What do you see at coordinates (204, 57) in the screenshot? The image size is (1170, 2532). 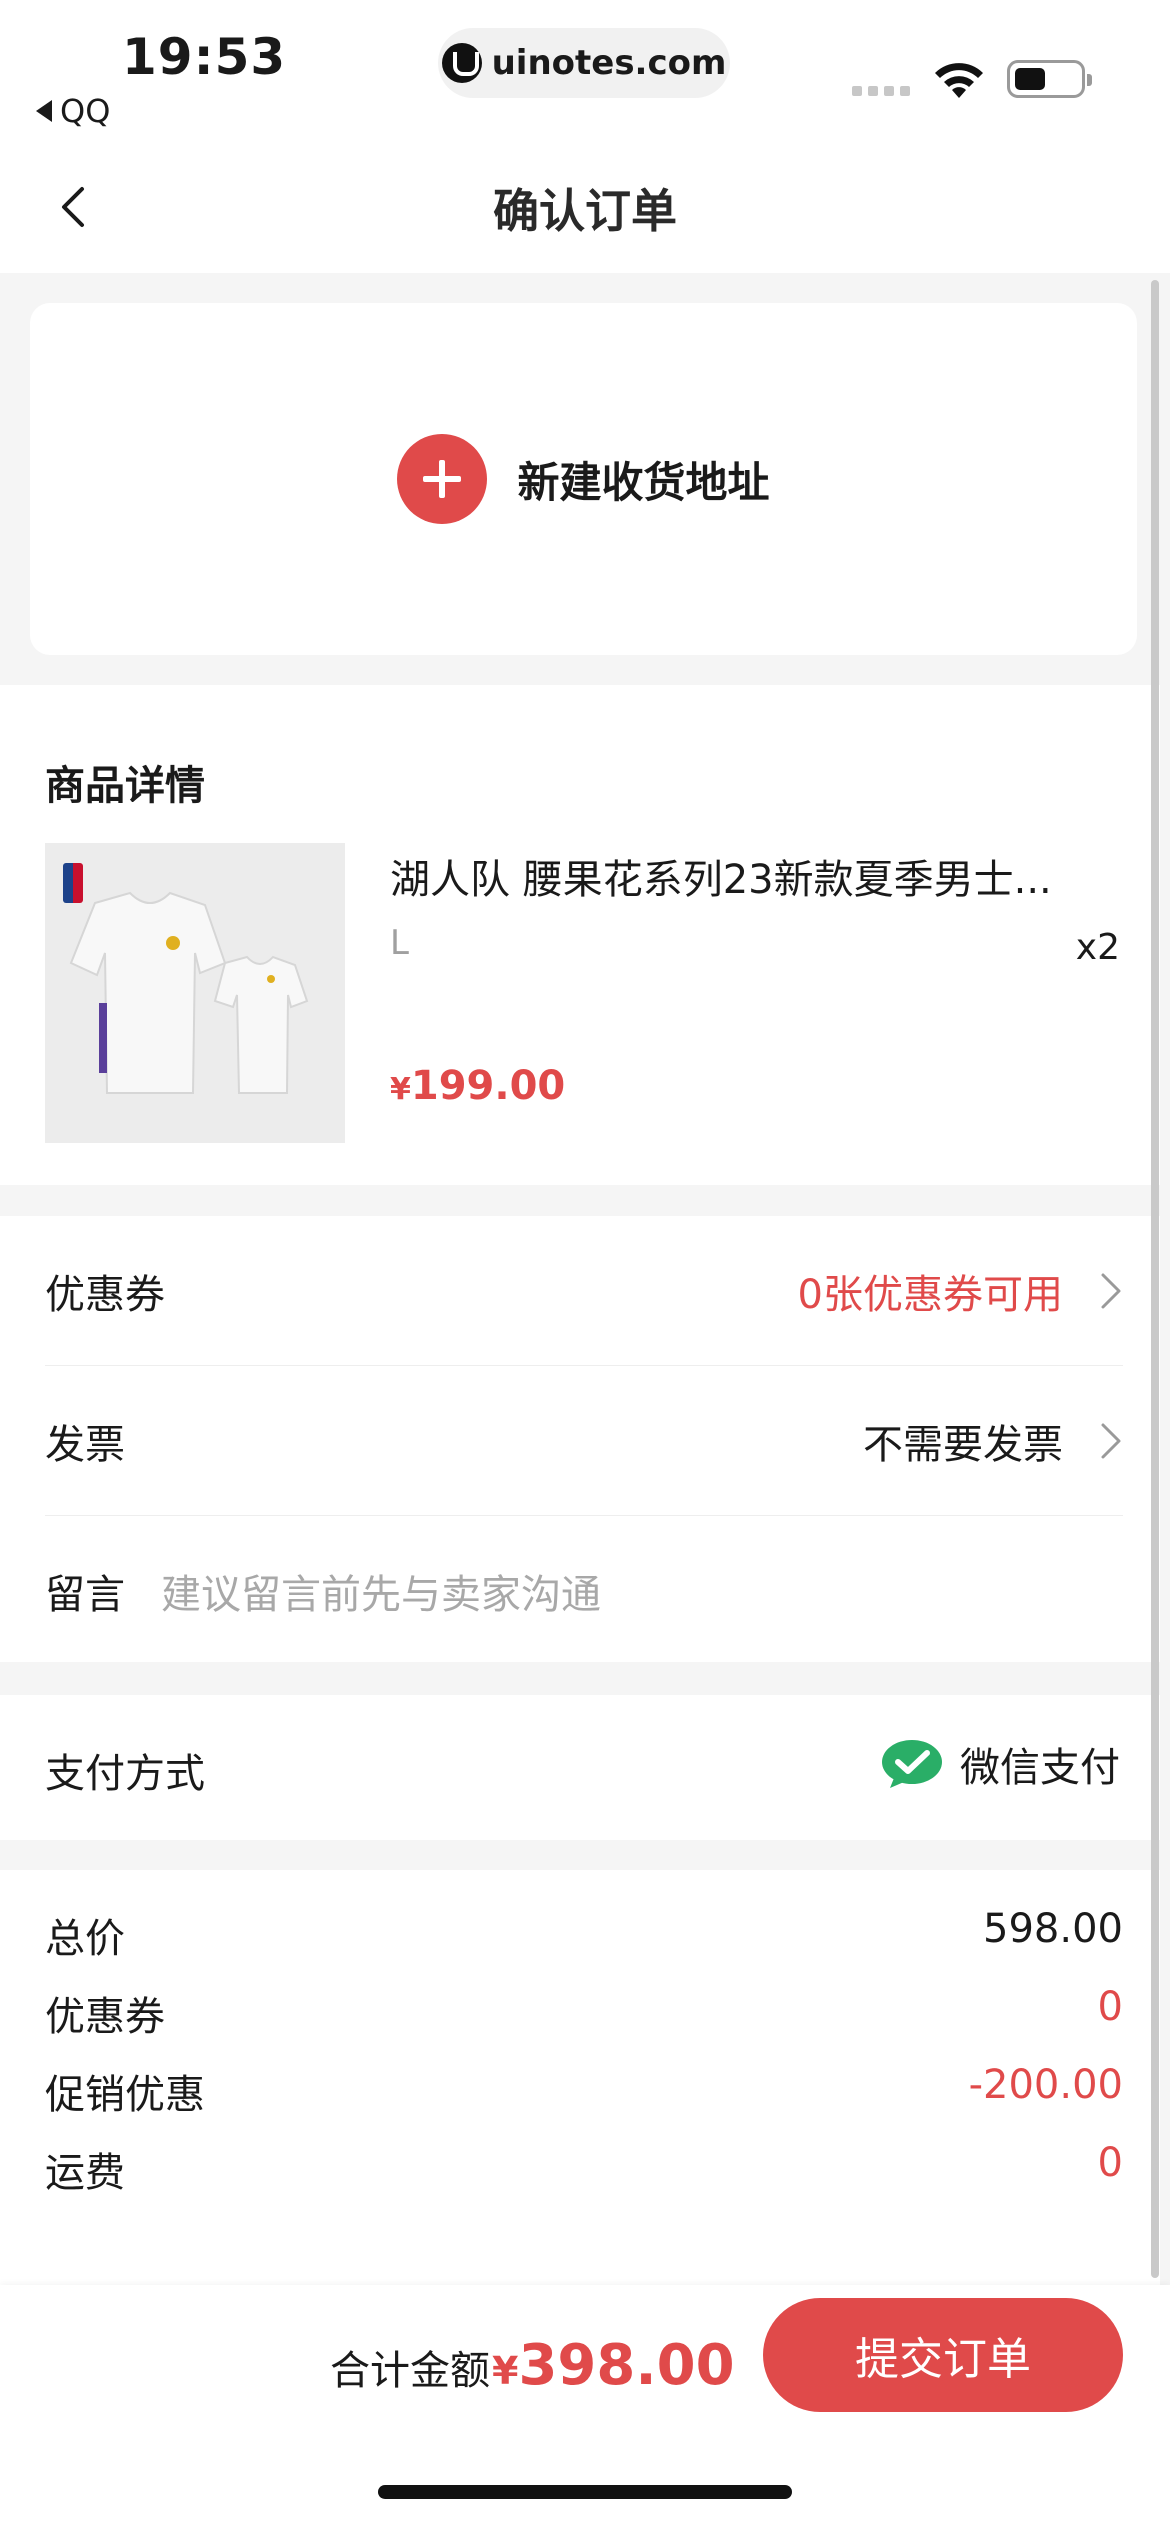 I see `status-time: 19:53` at bounding box center [204, 57].